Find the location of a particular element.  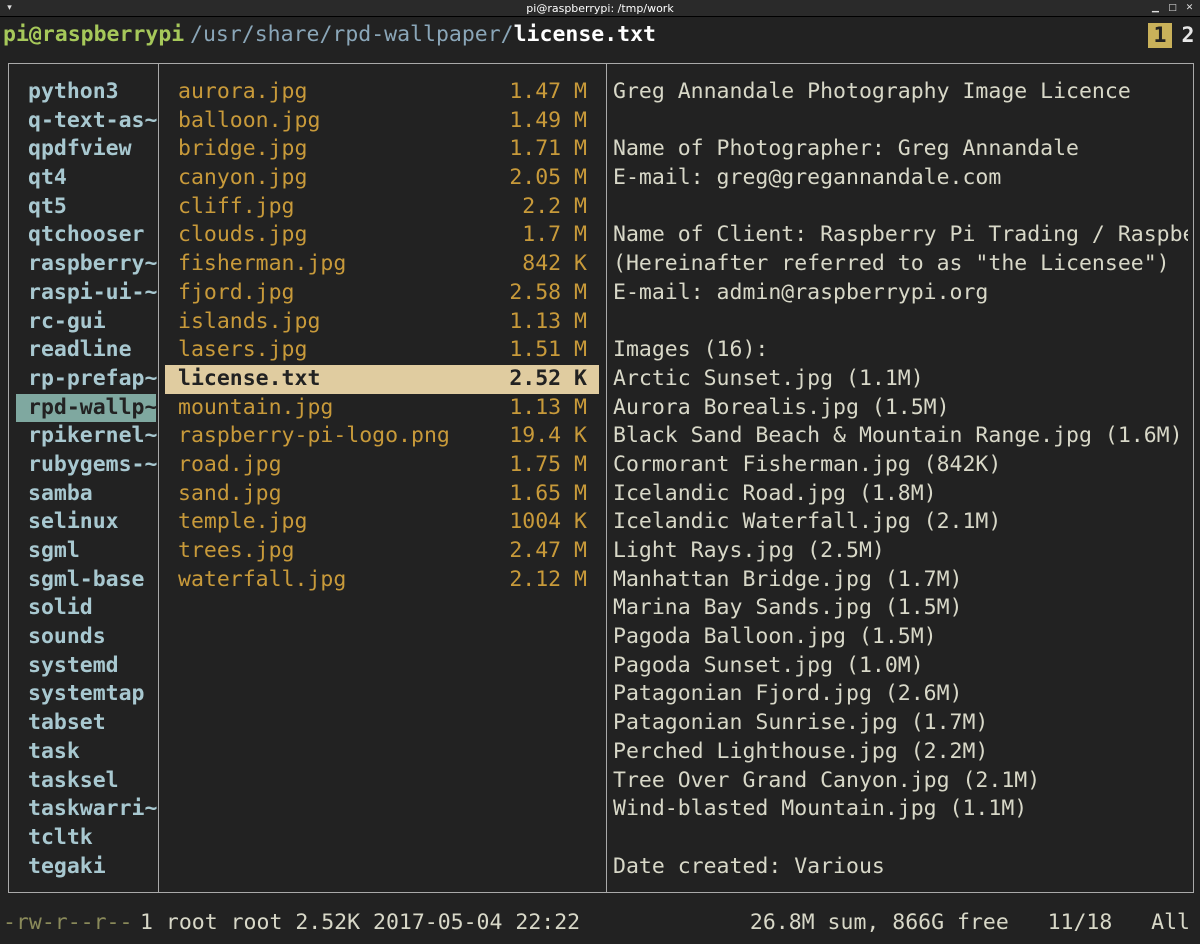

path-dir: /usr/share/rpd-wallpaper/ is located at coordinates (352, 34).